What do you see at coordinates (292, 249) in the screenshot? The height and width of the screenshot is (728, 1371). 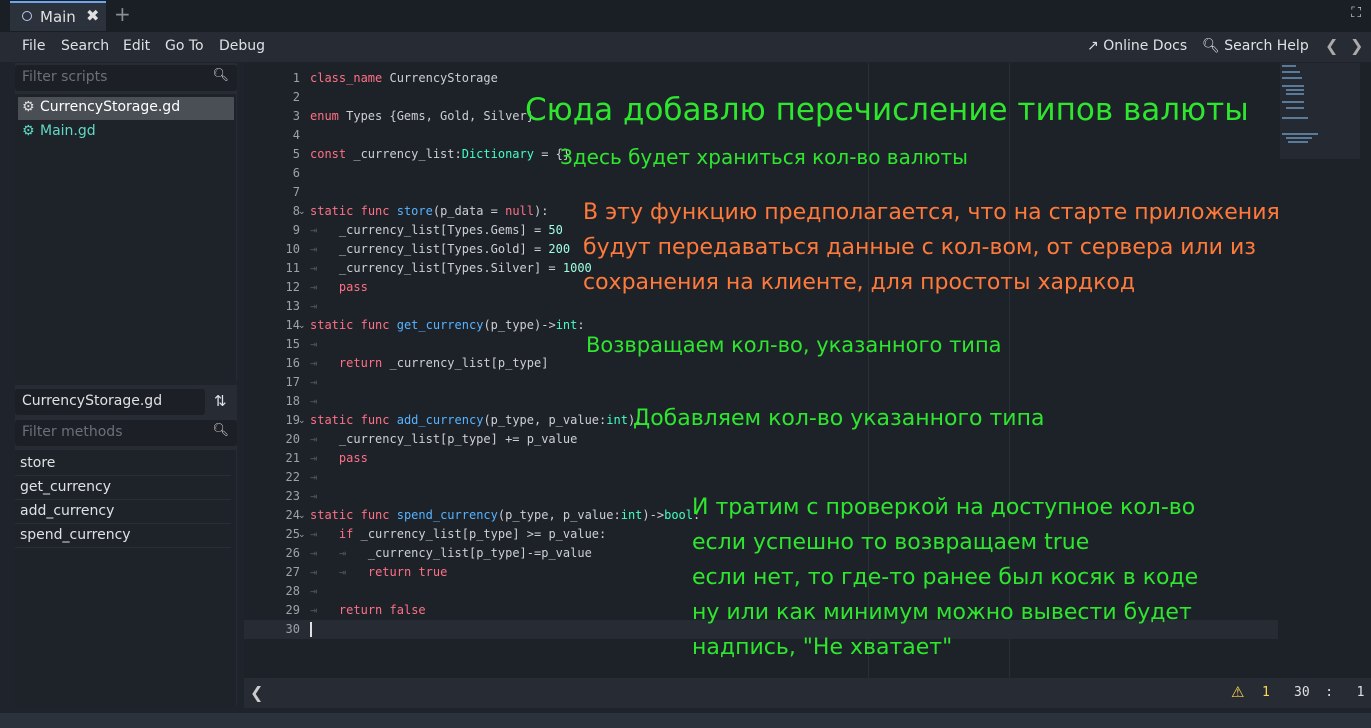 I see `line-number: 10` at bounding box center [292, 249].